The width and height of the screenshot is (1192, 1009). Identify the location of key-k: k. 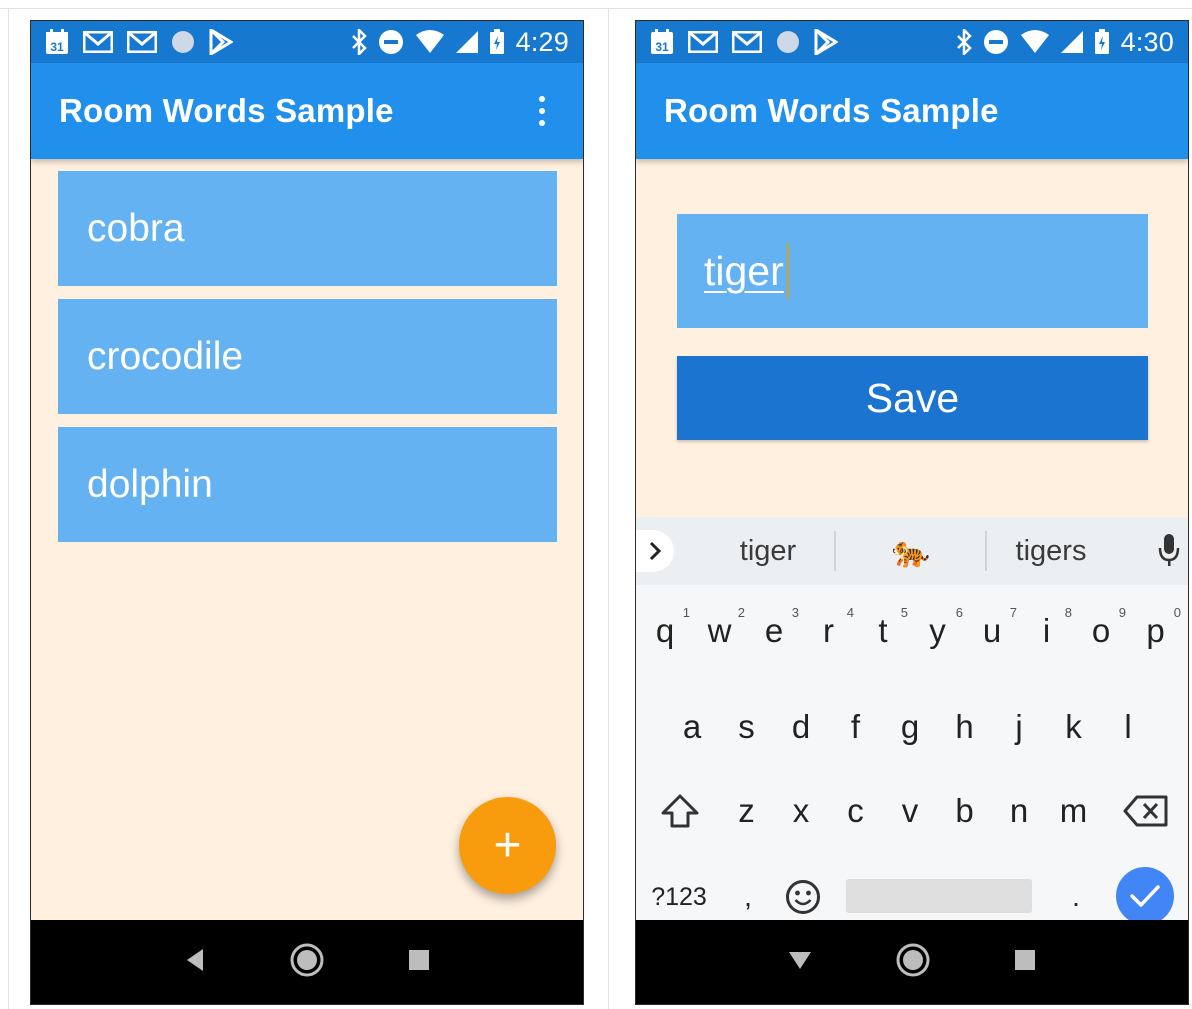
(1073, 727).